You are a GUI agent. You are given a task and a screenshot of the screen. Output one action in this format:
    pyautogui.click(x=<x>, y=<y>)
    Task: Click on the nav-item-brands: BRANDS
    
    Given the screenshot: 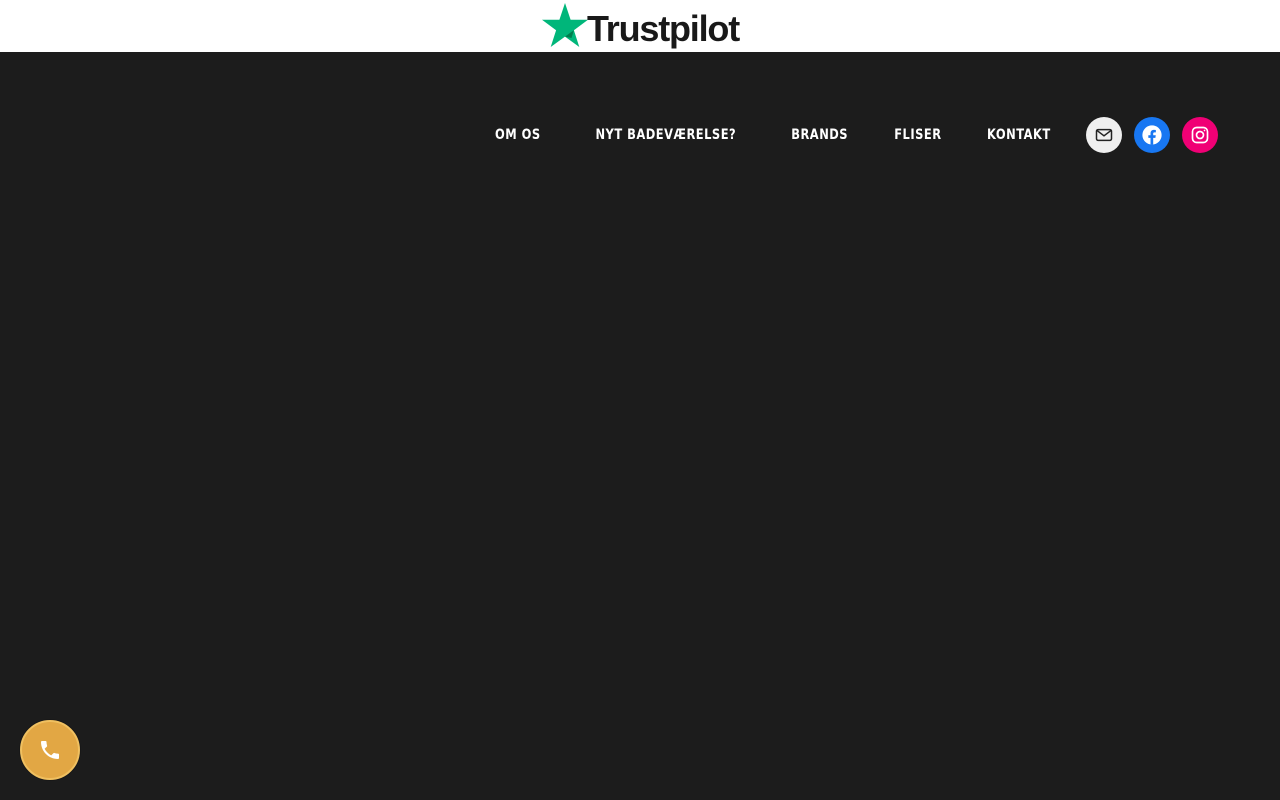 What is the action you would take?
    pyautogui.click(x=819, y=135)
    